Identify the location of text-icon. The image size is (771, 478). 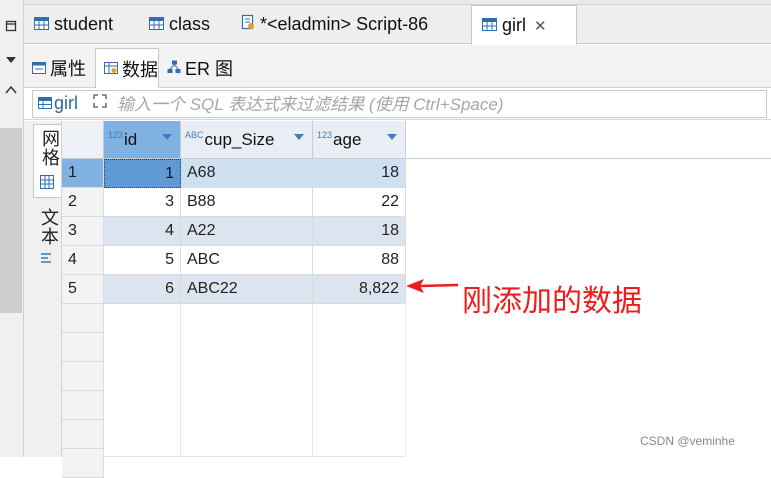
(46, 261).